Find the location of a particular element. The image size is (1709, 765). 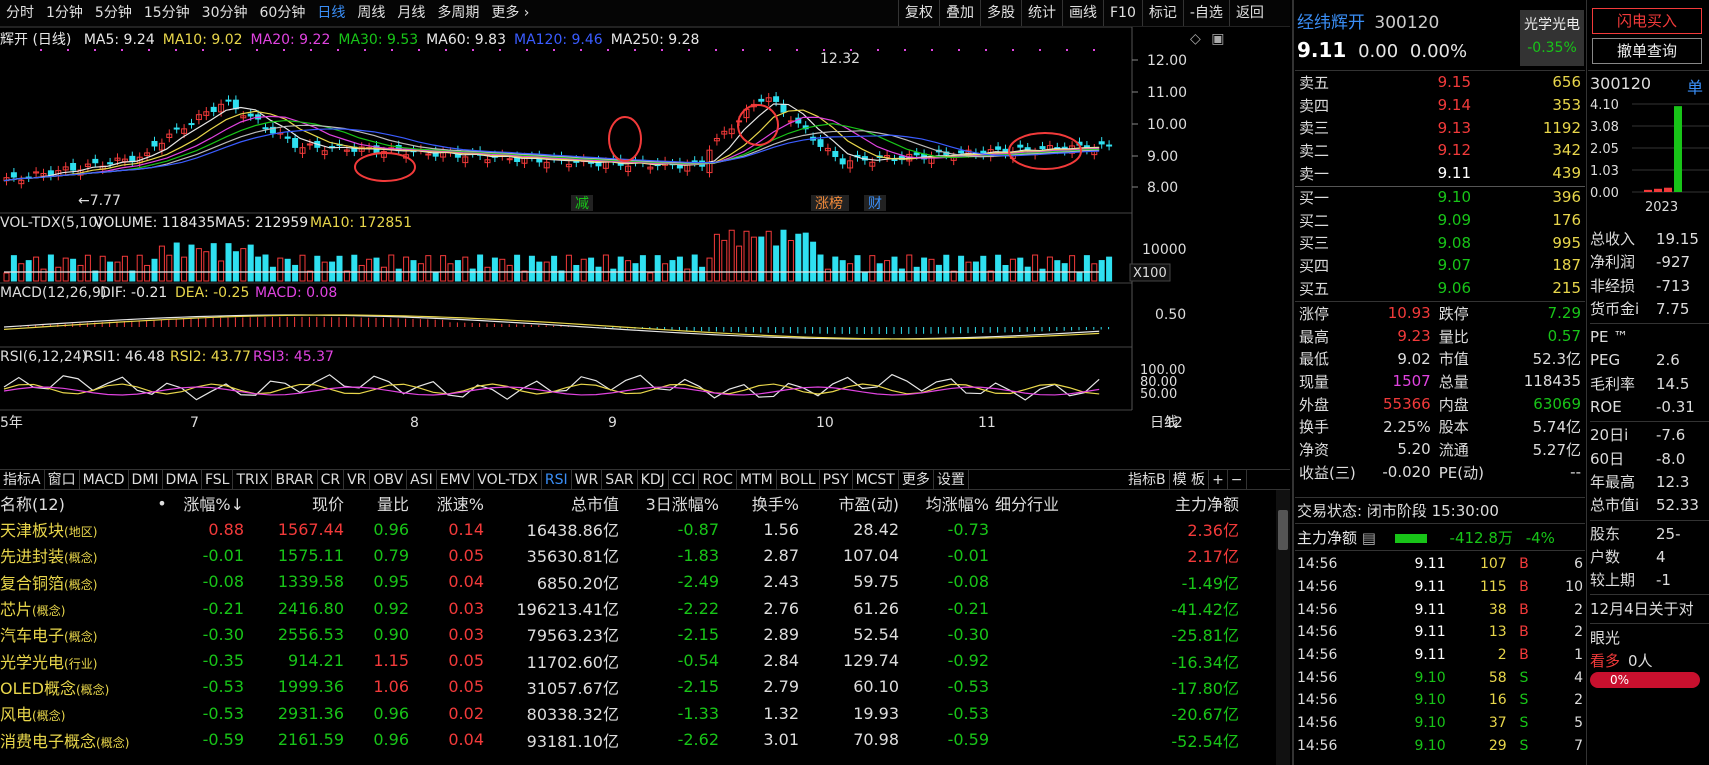

indicator-tab: 指标A is located at coordinates (22, 480).